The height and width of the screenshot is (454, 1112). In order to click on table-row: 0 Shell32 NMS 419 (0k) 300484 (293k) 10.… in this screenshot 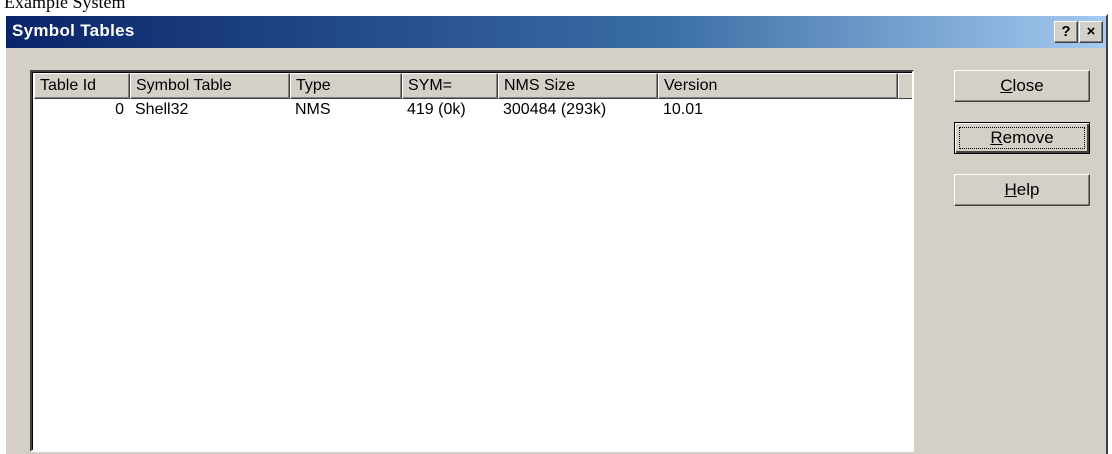, I will do `click(473, 110)`.